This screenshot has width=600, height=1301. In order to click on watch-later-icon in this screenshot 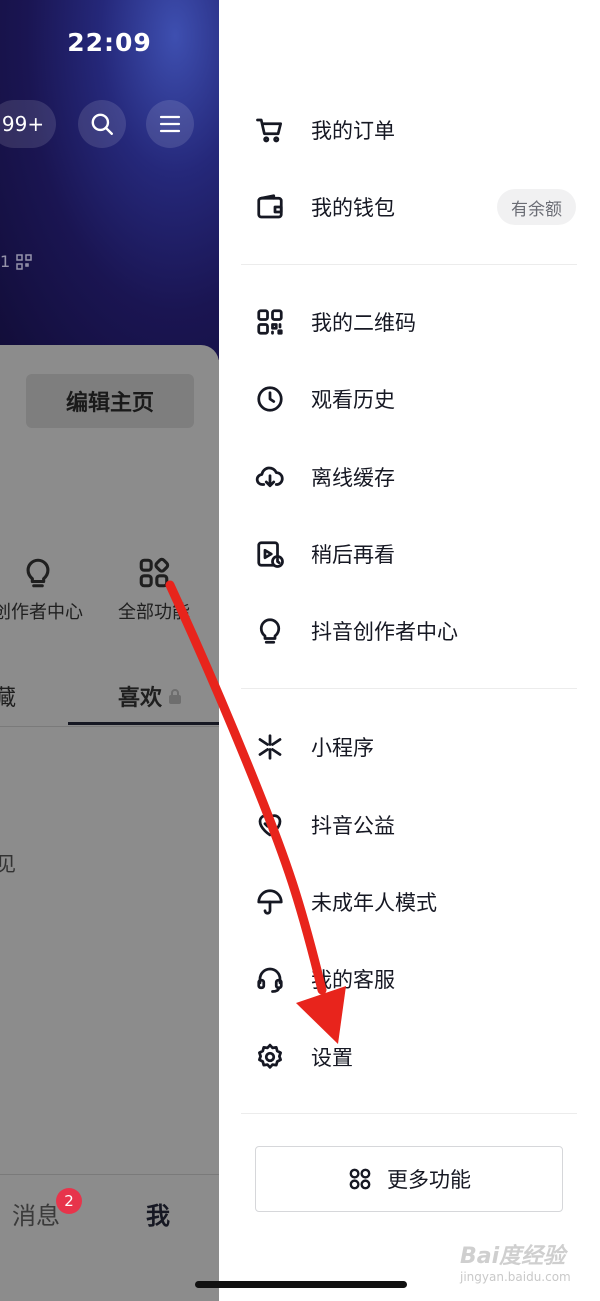, I will do `click(270, 554)`.